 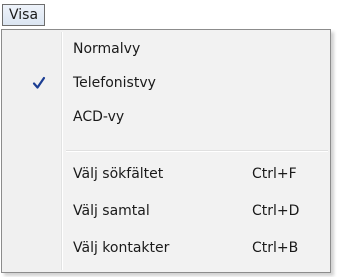 What do you see at coordinates (166, 174) in the screenshot?
I see `menu-item-valj-sokfaltet: Välj sökfältet Ctrl+F` at bounding box center [166, 174].